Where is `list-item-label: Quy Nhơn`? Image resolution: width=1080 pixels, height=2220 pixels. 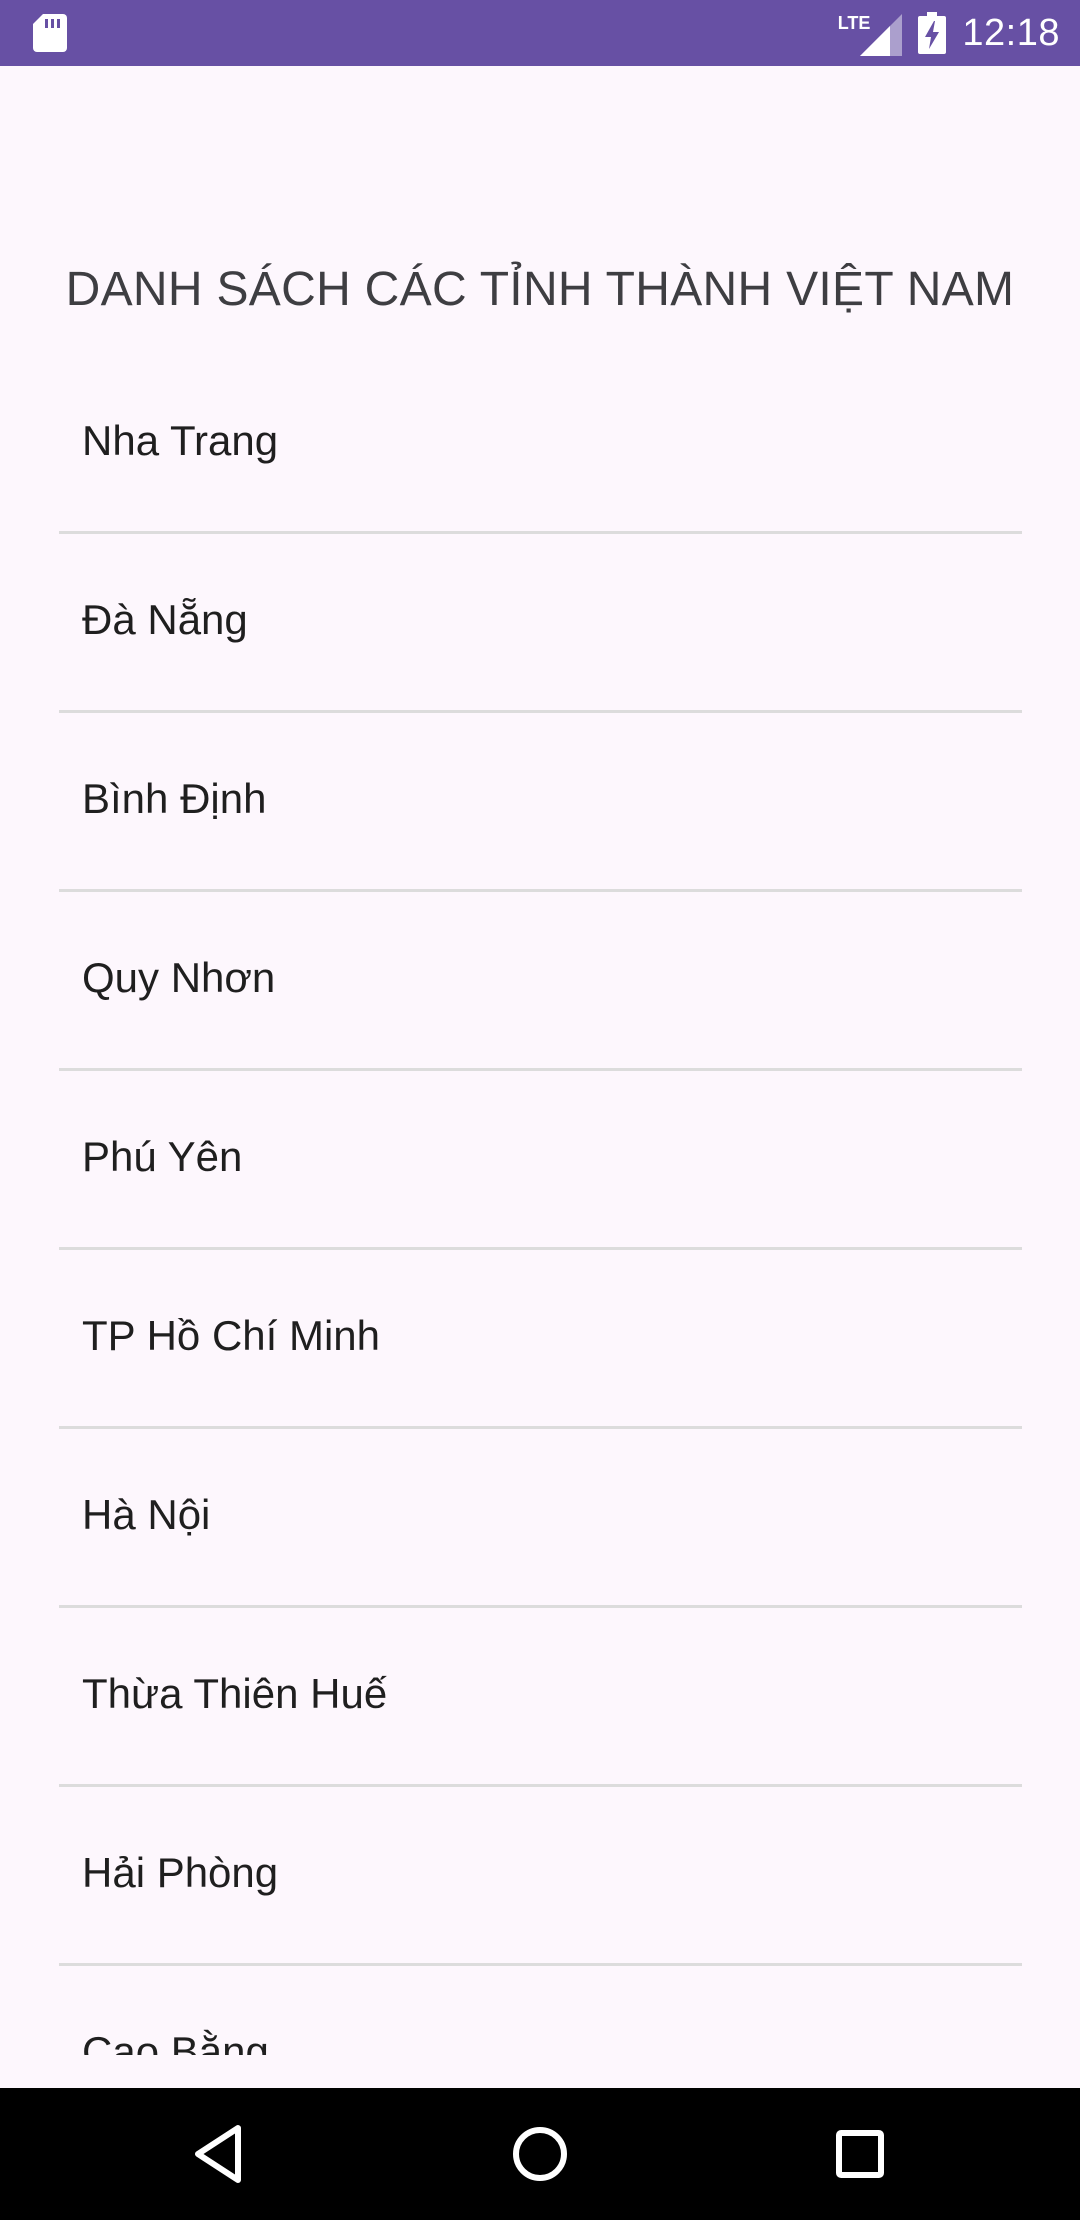 list-item-label: Quy Nhơn is located at coordinates (179, 977).